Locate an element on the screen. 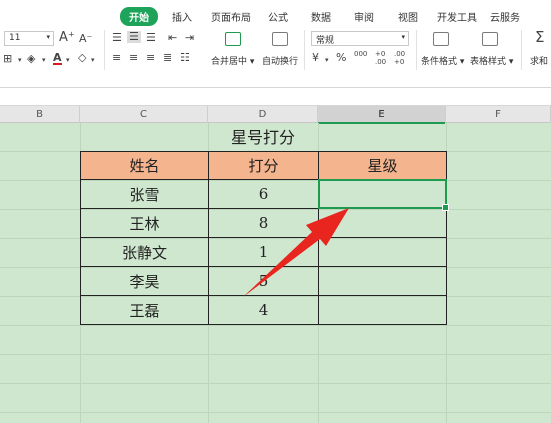 The image size is (551, 423). annotation-arrow is located at coordinates (296, 252).